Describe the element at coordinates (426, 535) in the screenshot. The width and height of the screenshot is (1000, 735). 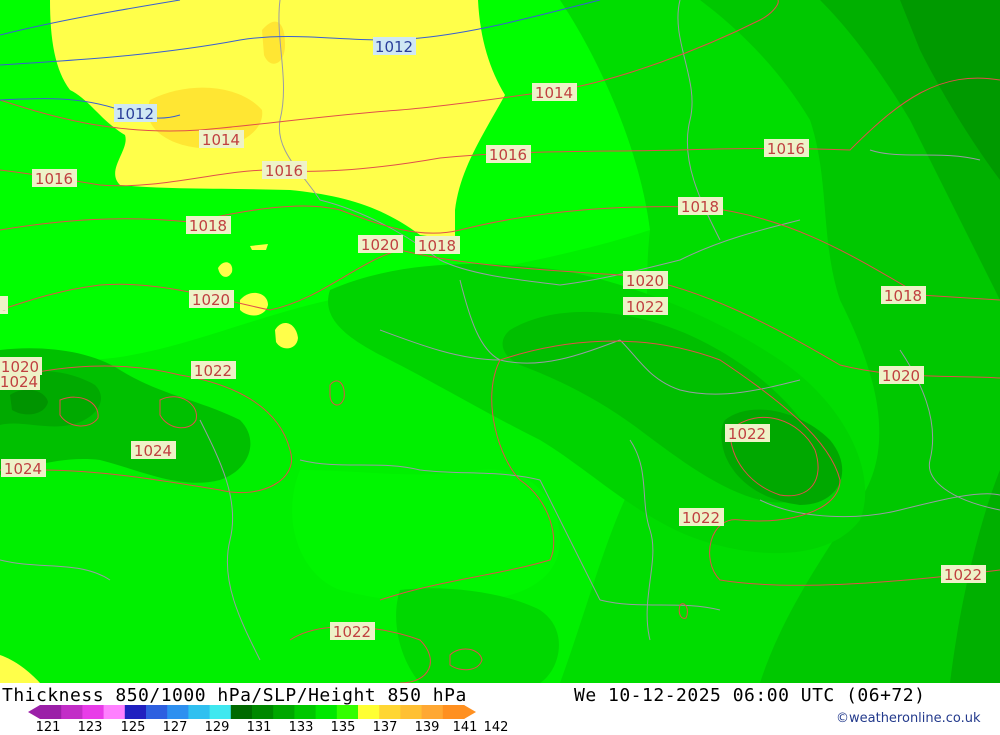
I see `thickness-area-south` at that location.